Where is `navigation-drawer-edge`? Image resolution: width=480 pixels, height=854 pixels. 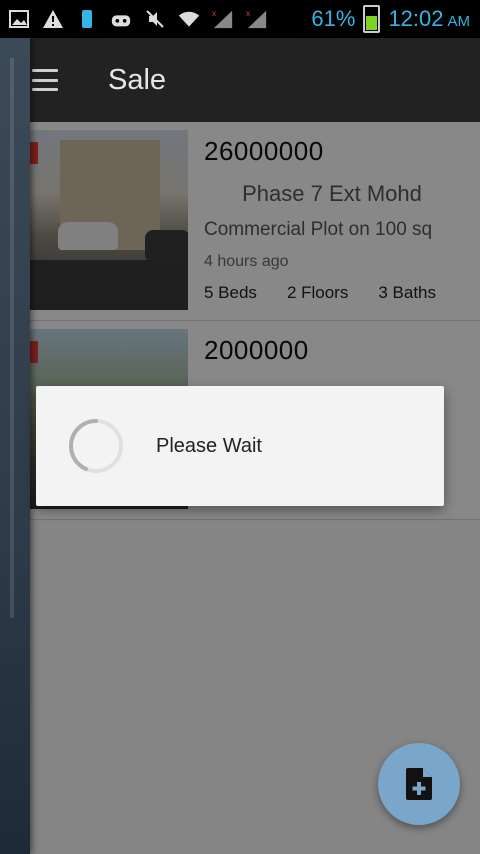
navigation-drawer-edge is located at coordinates (15, 446).